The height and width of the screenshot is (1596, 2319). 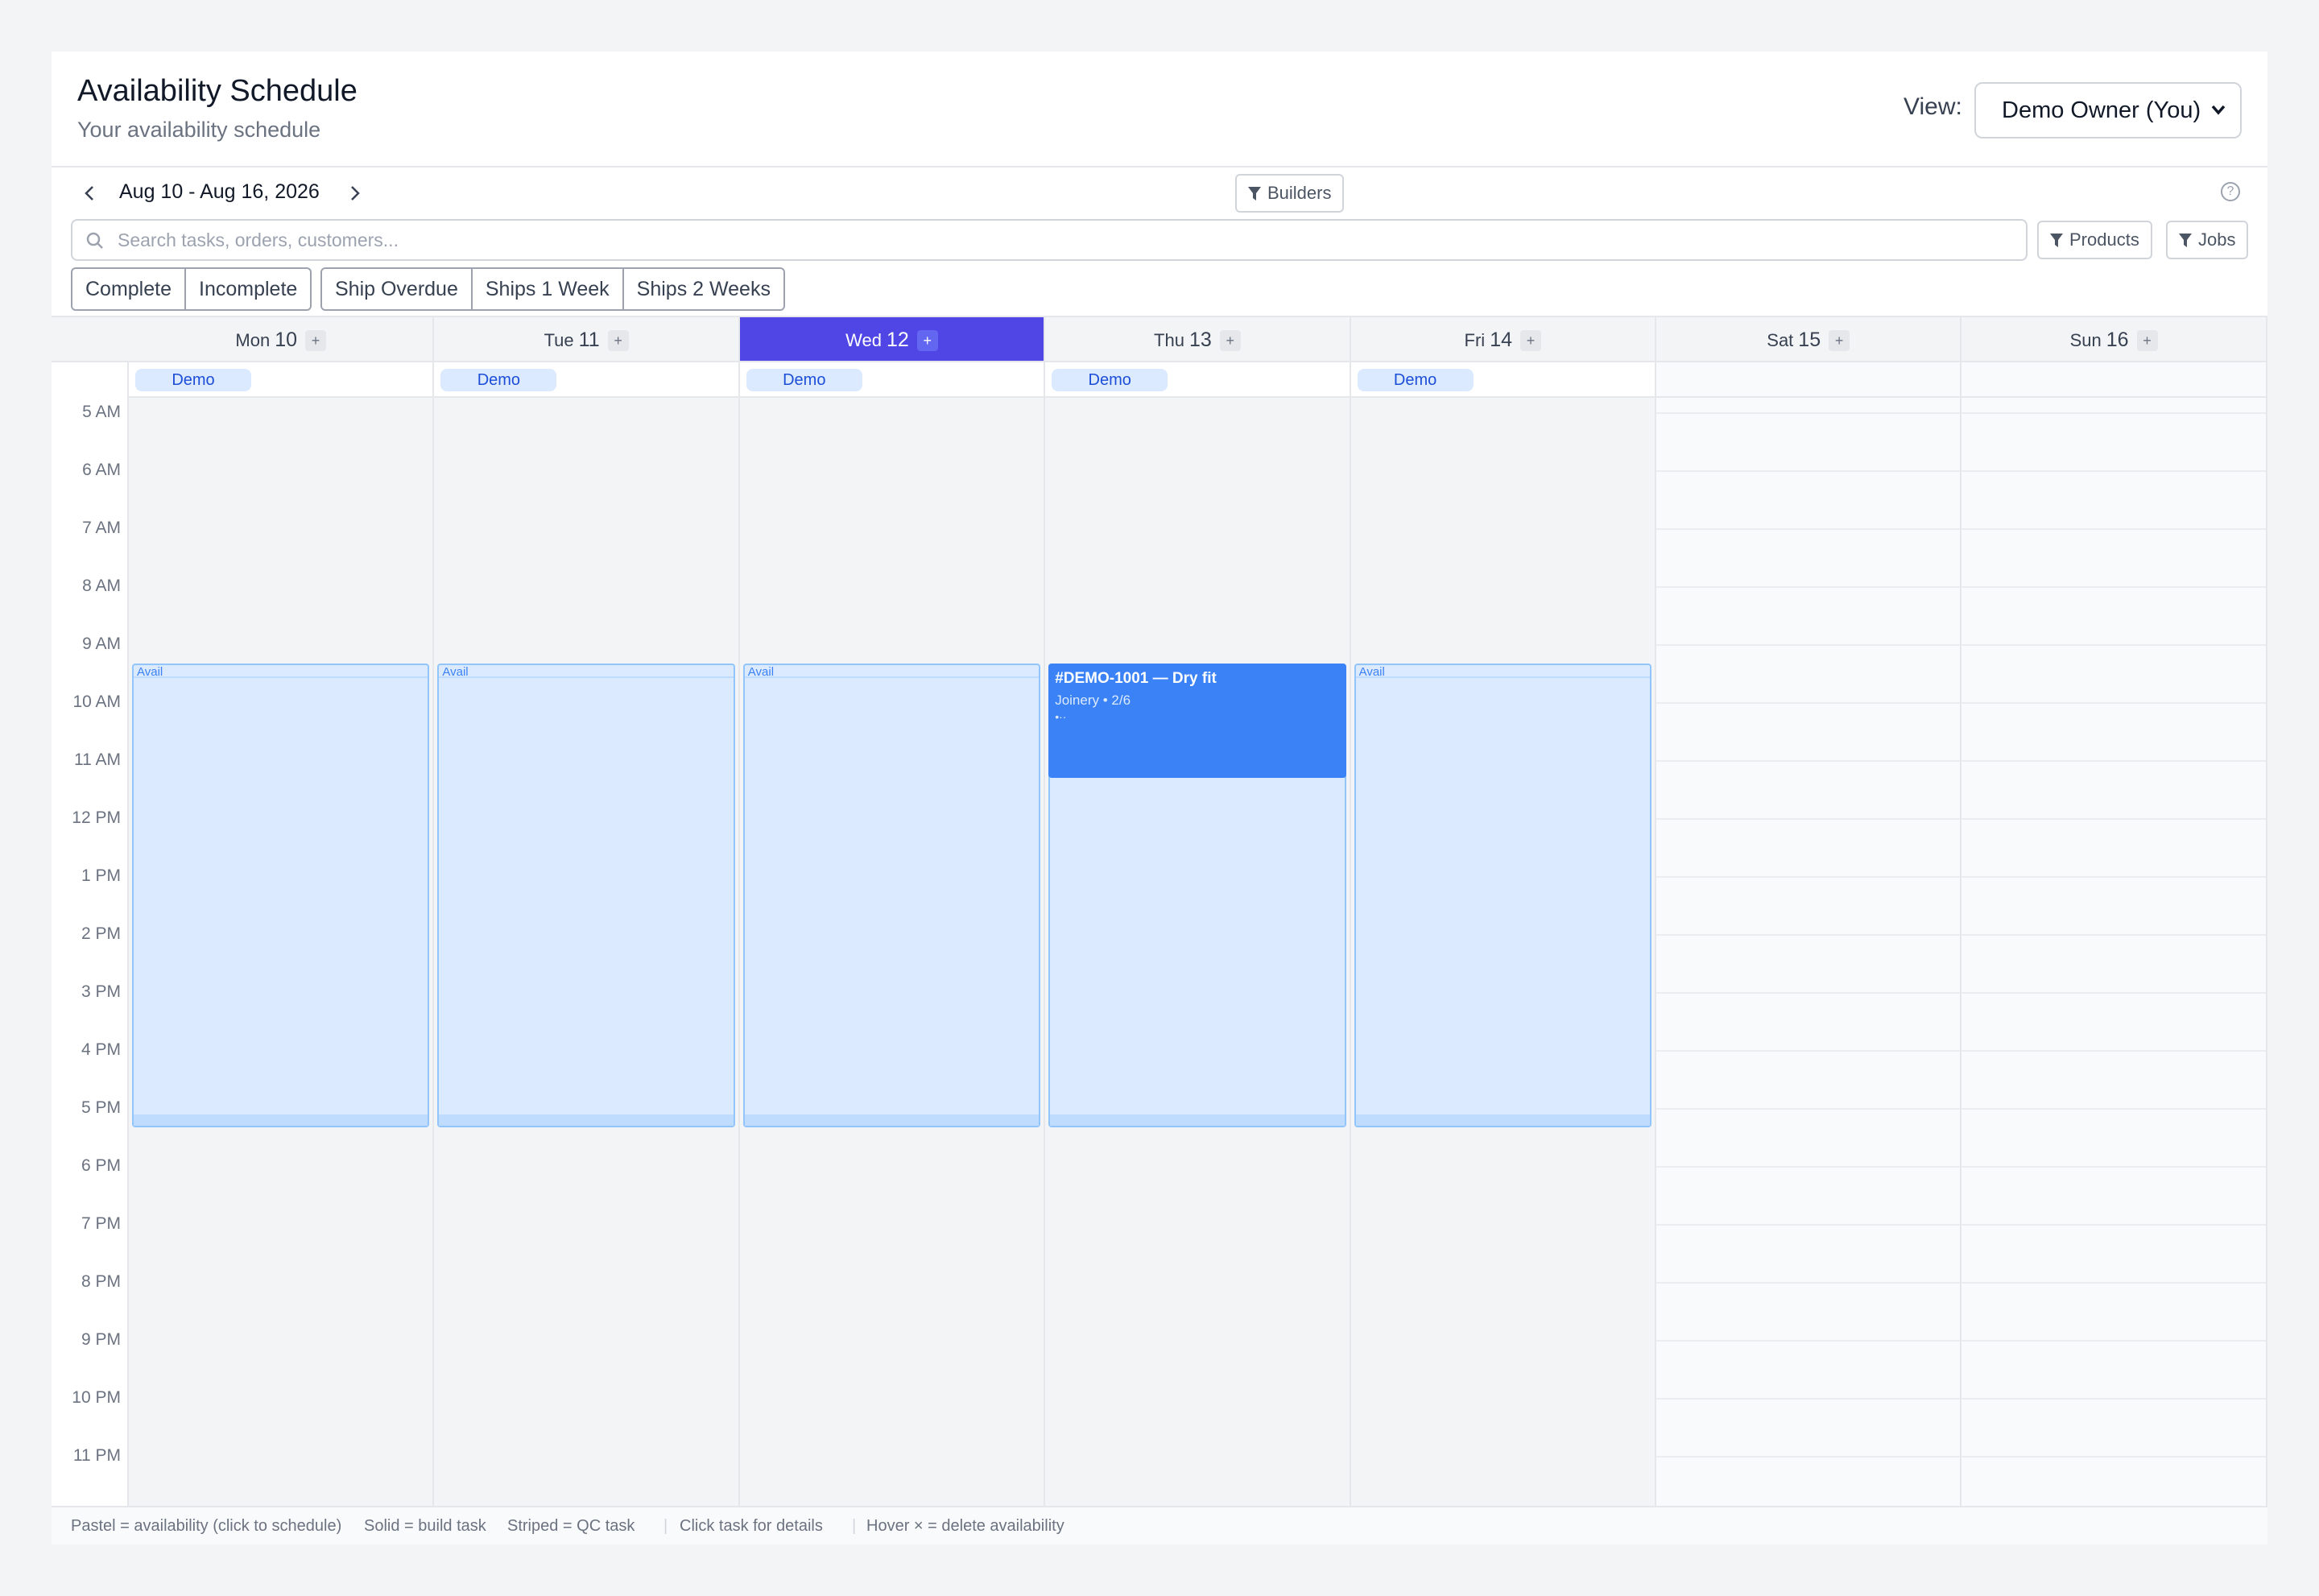 I want to click on day-column-wed: Wed 12 + Demo Avail, so click(x=892, y=911).